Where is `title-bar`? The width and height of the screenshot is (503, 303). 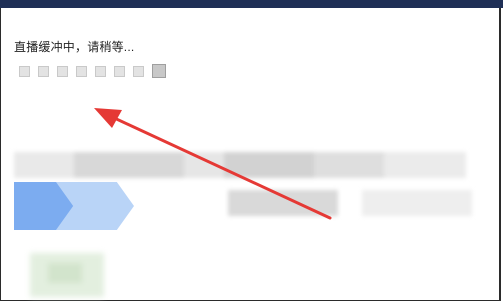
title-bar is located at coordinates (251, 4).